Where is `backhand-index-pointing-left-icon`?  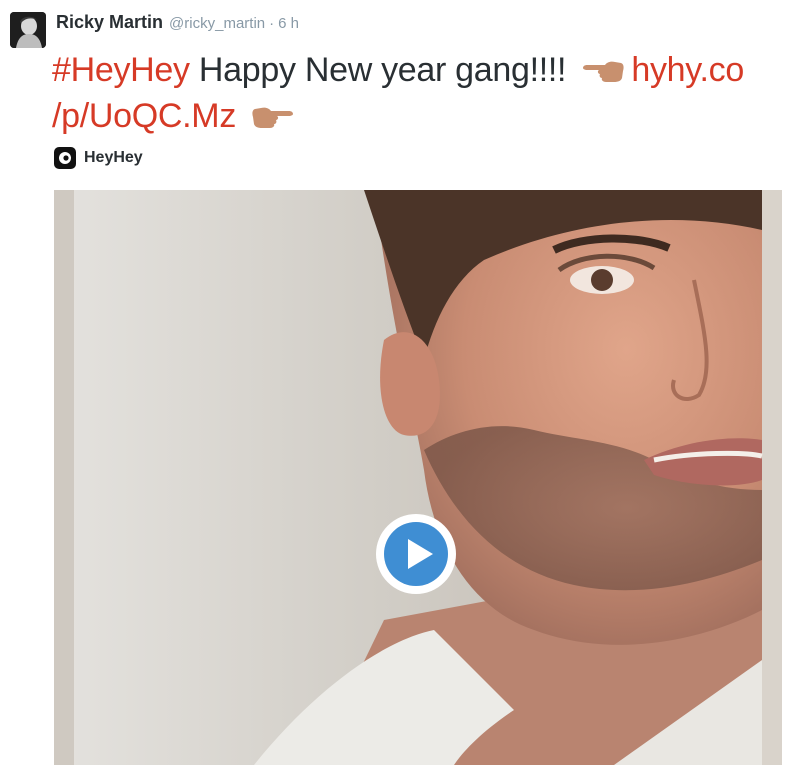 backhand-index-pointing-left-icon is located at coordinates (603, 72).